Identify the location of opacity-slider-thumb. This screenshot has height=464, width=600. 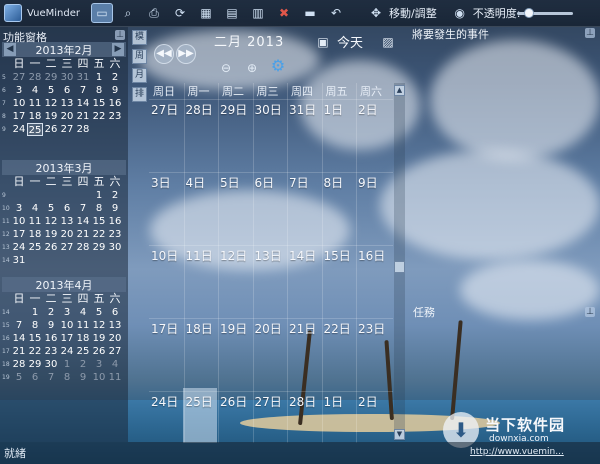
(528, 13).